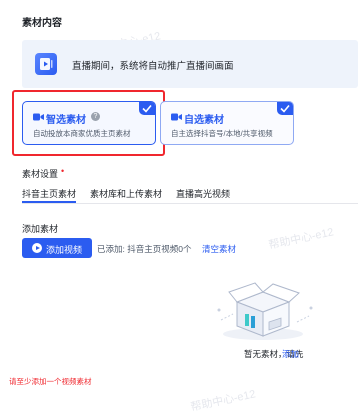 This screenshot has width=360, height=415. I want to click on card-subtitle: 自主选择抖音号/本地/共享视频, so click(222, 133).